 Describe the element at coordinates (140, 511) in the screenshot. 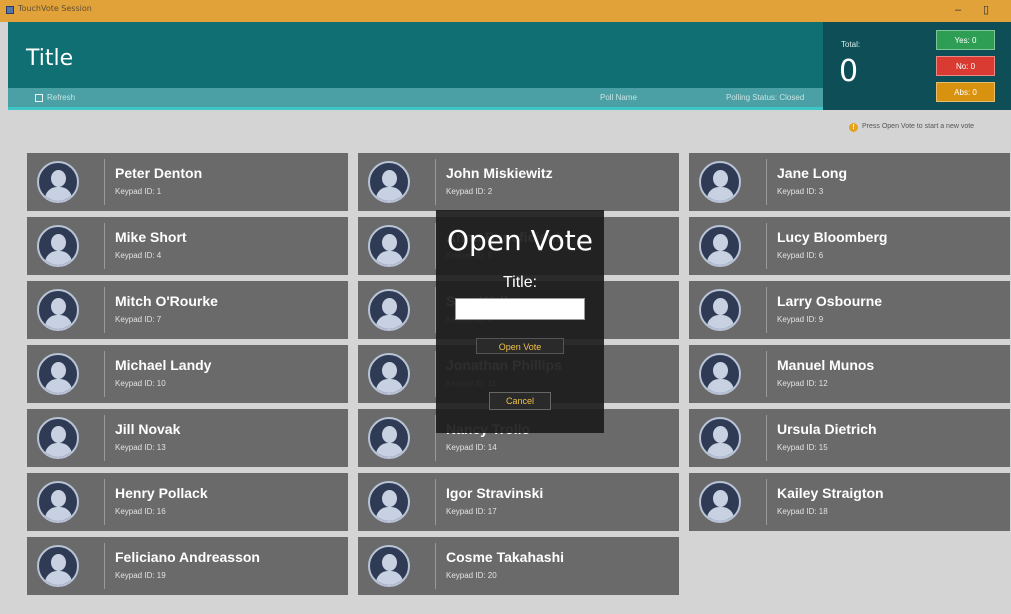

I see `keypad-id: Keypad ID: 16` at that location.